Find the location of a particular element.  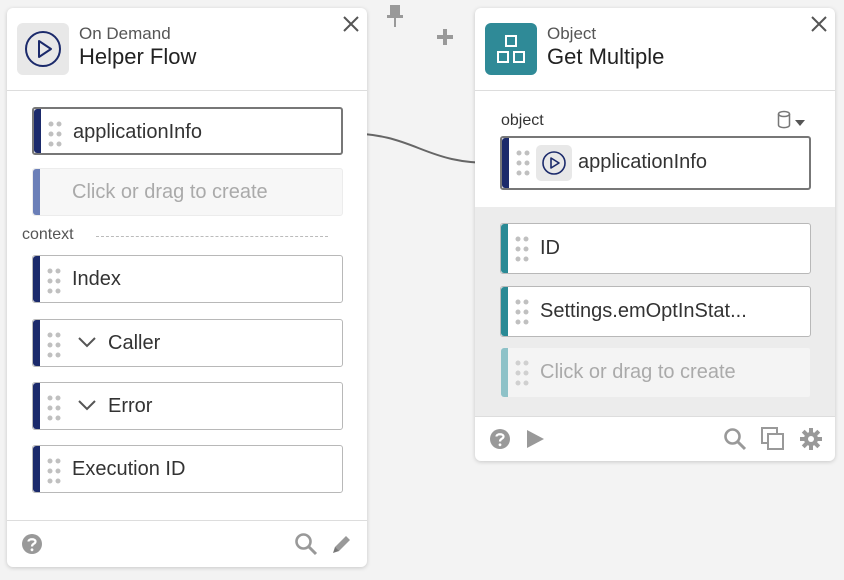

field-label: Error is located at coordinates (130, 406).